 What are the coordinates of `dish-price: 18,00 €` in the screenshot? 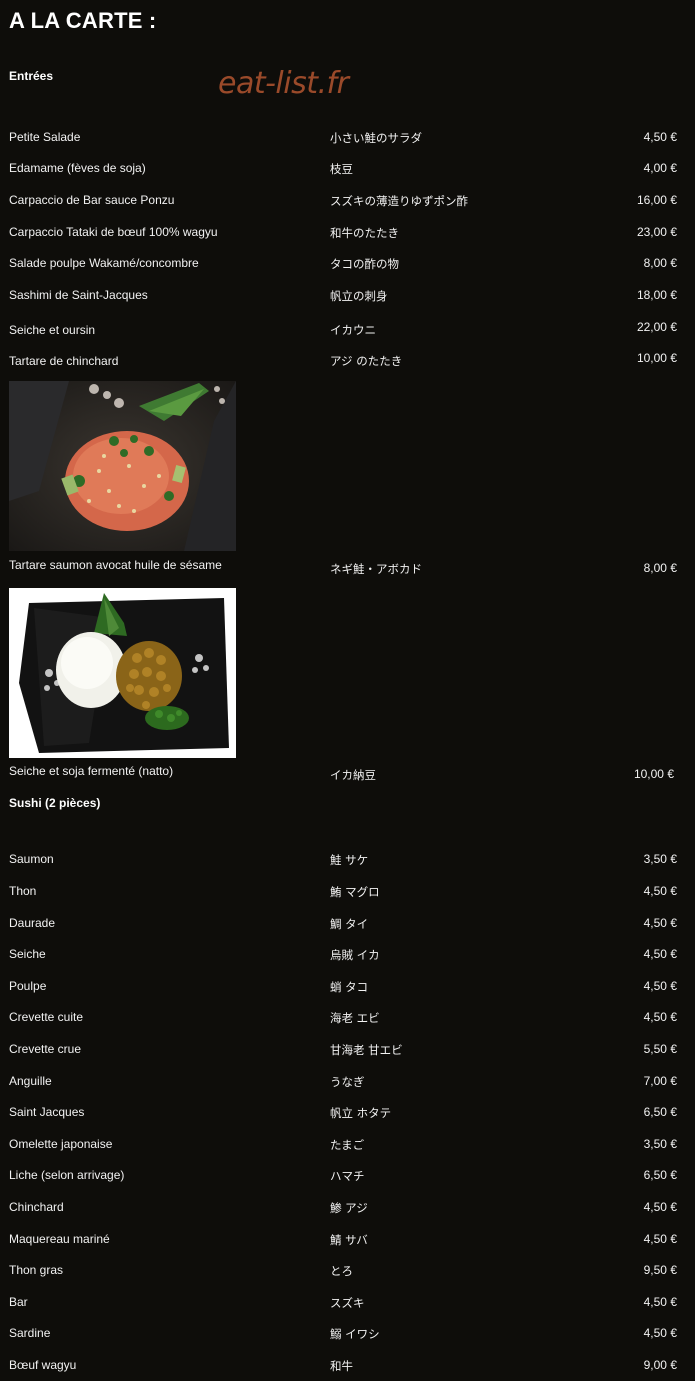 It's located at (656, 295).